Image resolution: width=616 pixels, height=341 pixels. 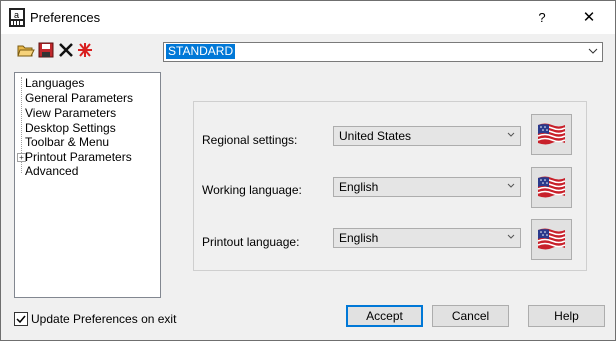 I want to click on title-bar: a Preferences ? ✕, so click(x=308, y=17).